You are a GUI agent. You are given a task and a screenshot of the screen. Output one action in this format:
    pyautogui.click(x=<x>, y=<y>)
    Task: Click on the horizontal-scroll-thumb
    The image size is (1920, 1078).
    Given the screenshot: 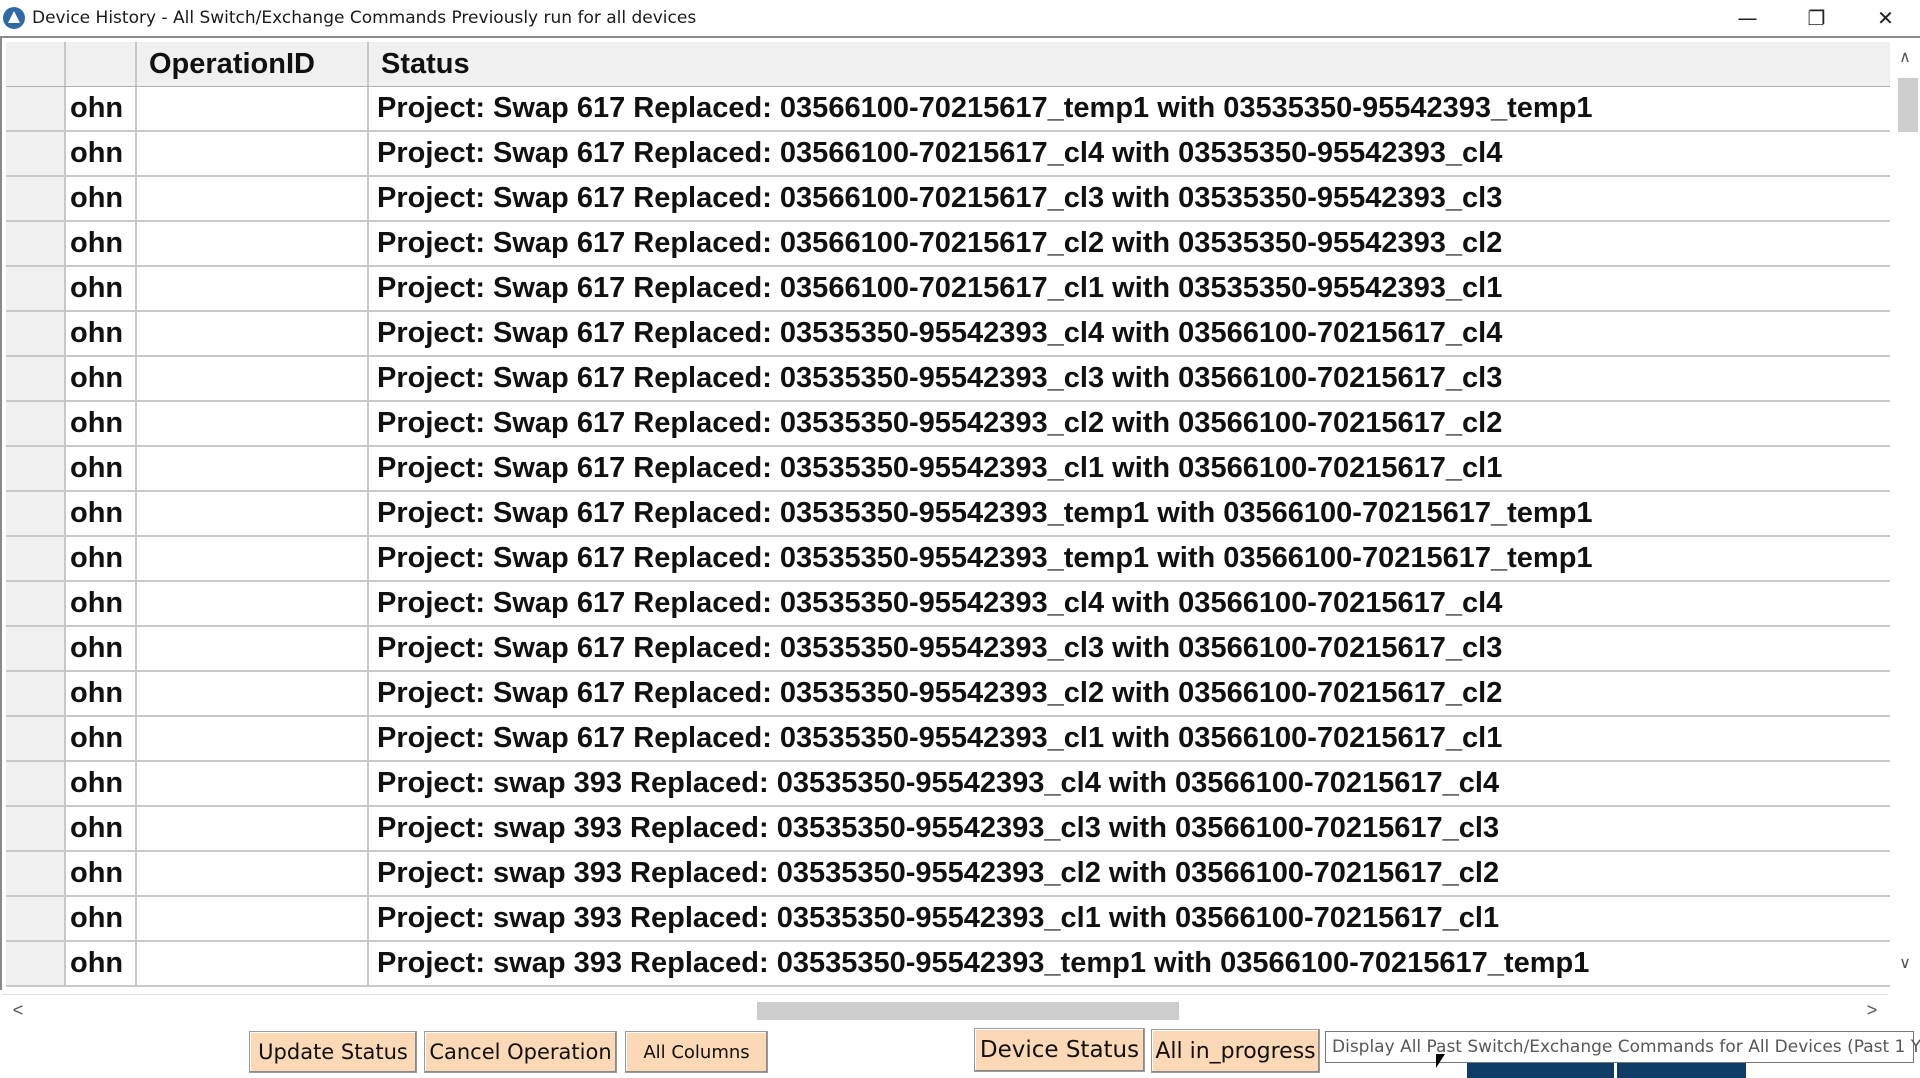 What is the action you would take?
    pyautogui.click(x=968, y=1011)
    